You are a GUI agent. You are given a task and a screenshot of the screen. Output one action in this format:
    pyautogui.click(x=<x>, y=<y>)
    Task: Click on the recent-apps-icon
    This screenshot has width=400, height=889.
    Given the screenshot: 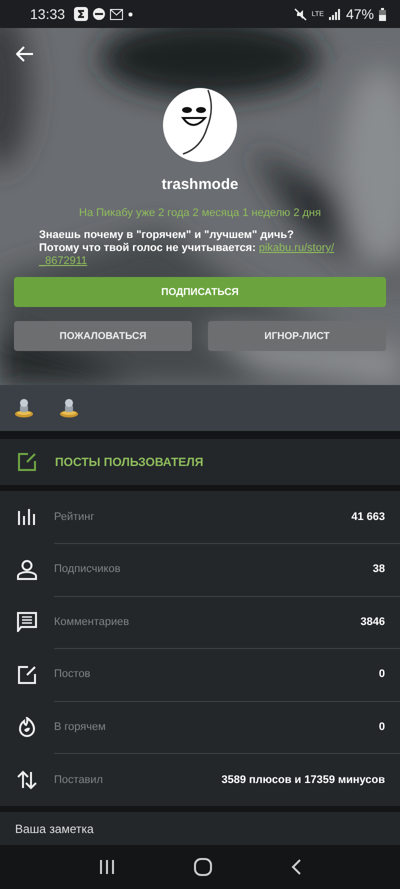 What is the action you would take?
    pyautogui.click(x=107, y=867)
    